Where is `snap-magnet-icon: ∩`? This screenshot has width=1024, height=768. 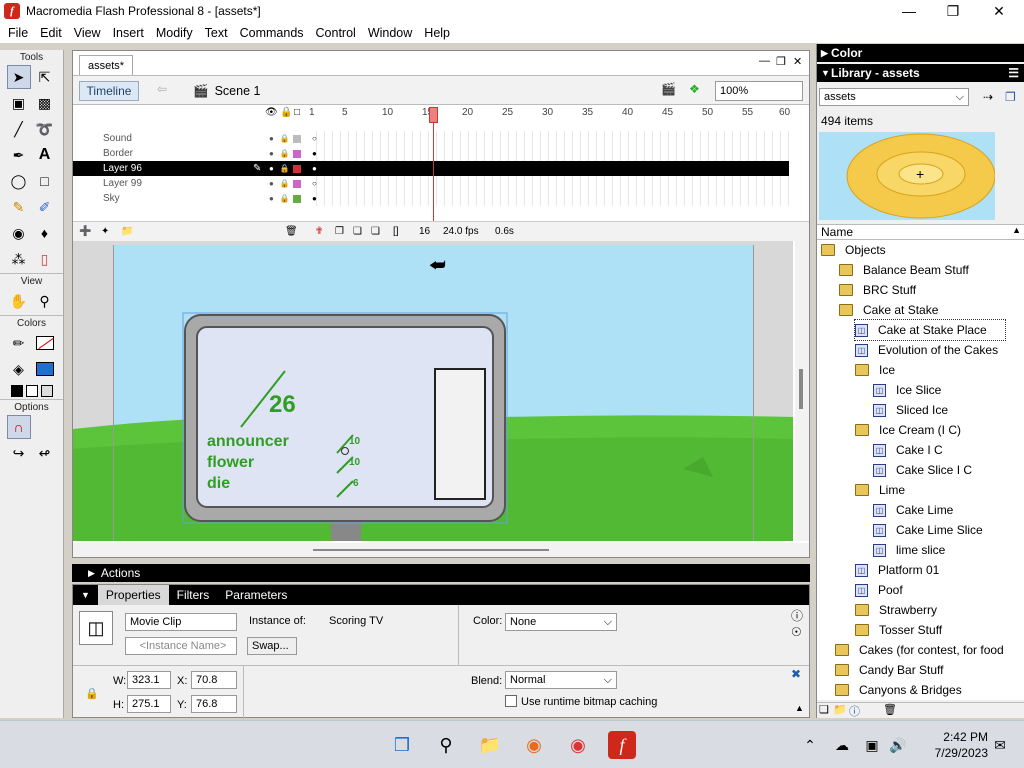
snap-magnet-icon: ∩ is located at coordinates (18, 427).